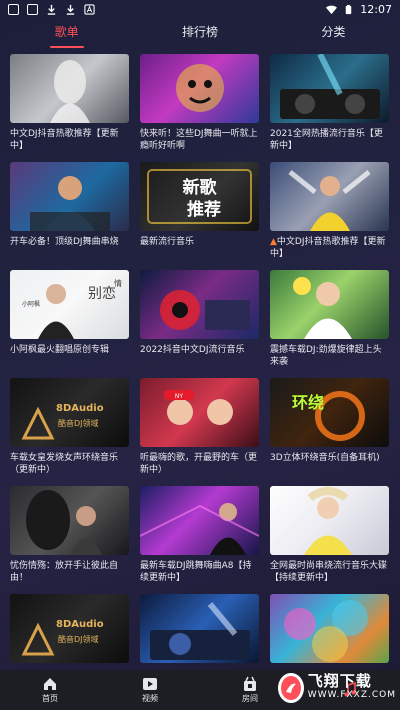  What do you see at coordinates (31, 304) in the screenshot?
I see `author-side-text: 小阿枫` at bounding box center [31, 304].